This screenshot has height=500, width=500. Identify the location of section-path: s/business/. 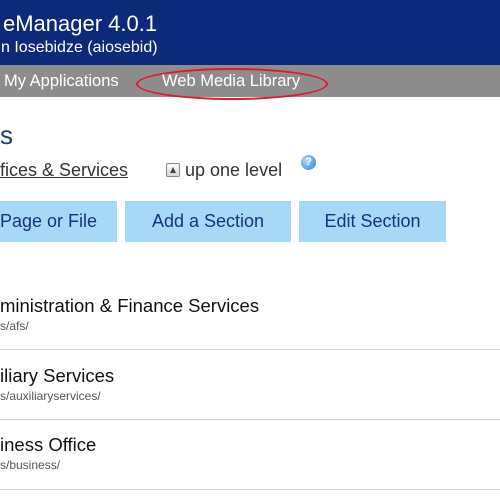
(30, 465).